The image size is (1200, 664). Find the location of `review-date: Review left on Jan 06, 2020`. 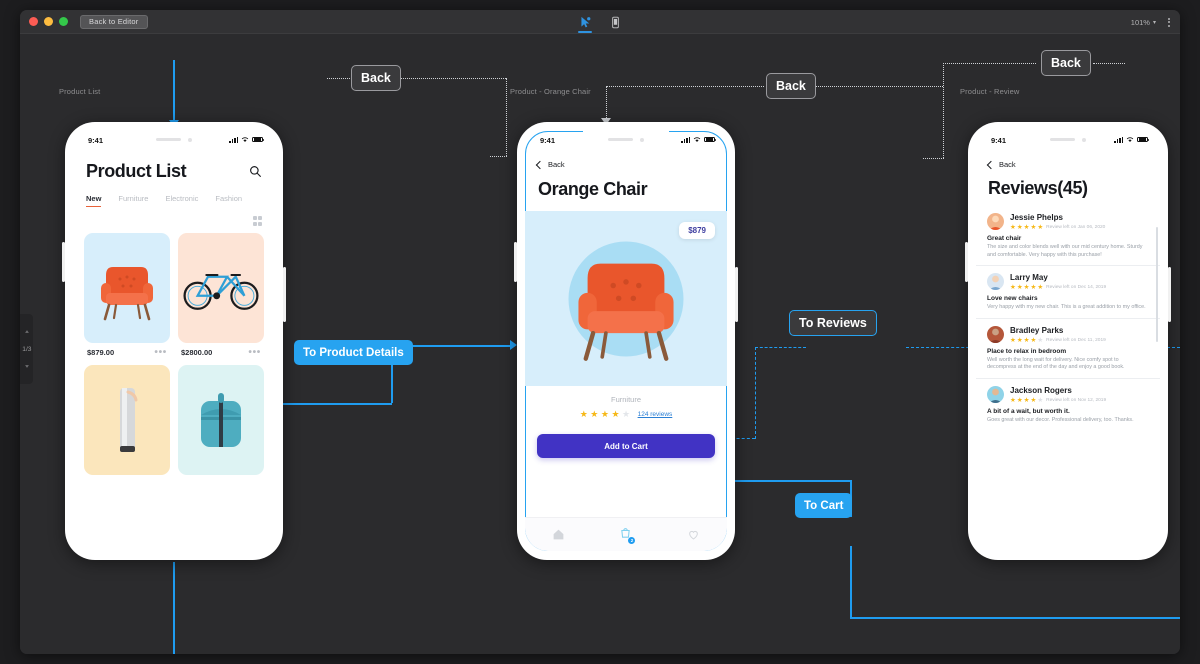

review-date: Review left on Jan 06, 2020 is located at coordinates (1076, 227).